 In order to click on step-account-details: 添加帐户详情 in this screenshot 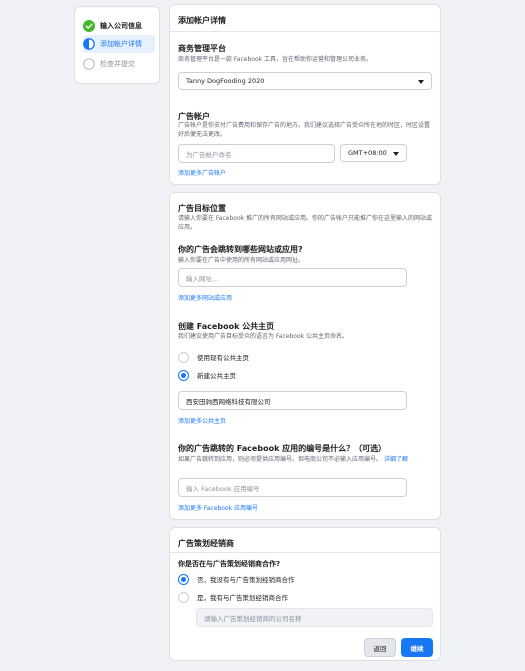, I will do `click(119, 44)`.